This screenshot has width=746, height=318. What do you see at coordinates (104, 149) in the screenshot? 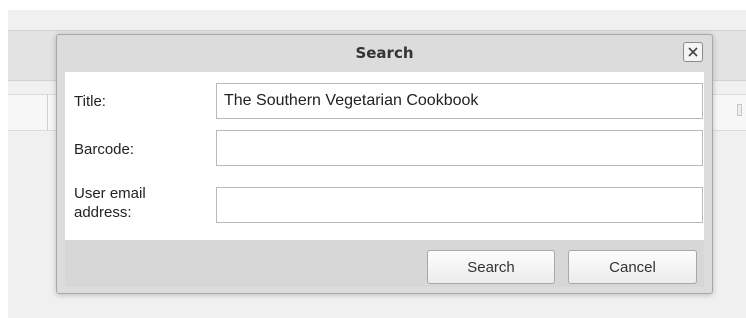
I see `barcode-label: Barcode:` at bounding box center [104, 149].